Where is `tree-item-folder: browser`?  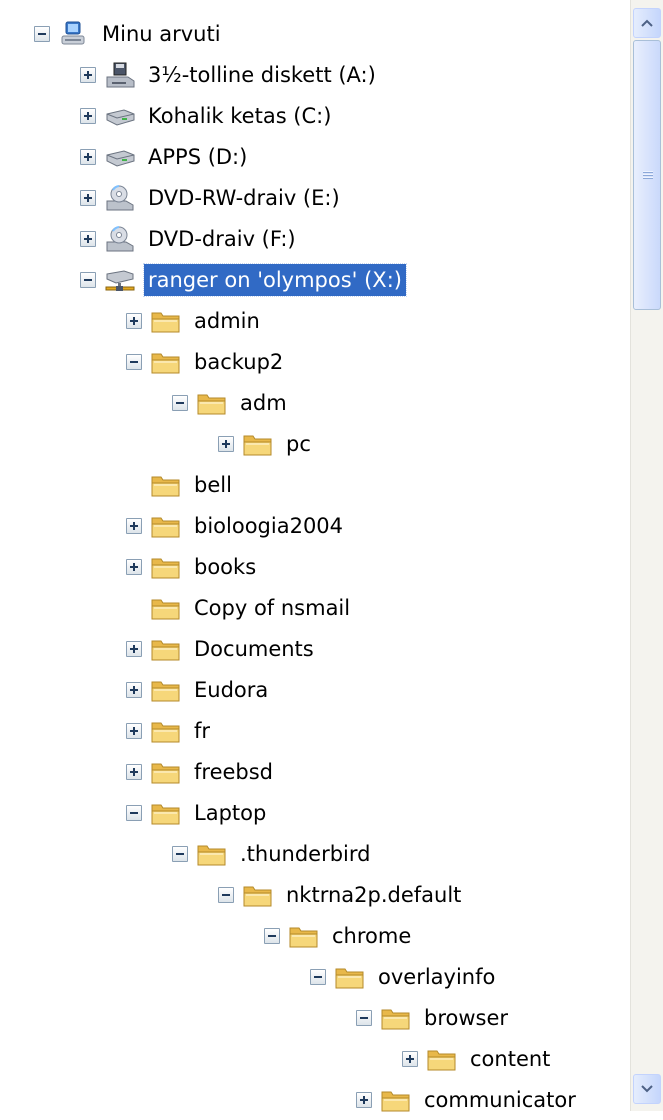 tree-item-folder: browser is located at coordinates (314, 1017).